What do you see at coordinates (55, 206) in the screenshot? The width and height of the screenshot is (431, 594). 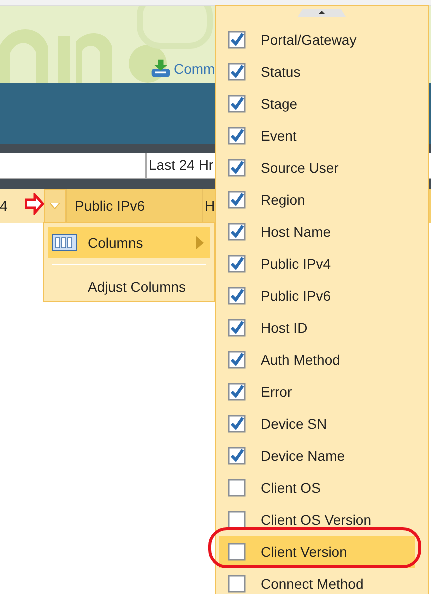 I see `caret-icon` at bounding box center [55, 206].